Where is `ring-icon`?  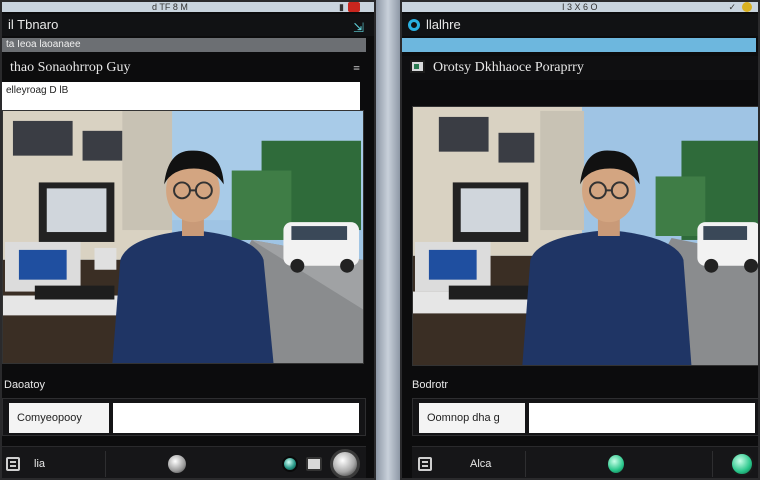
ring-icon is located at coordinates (414, 25).